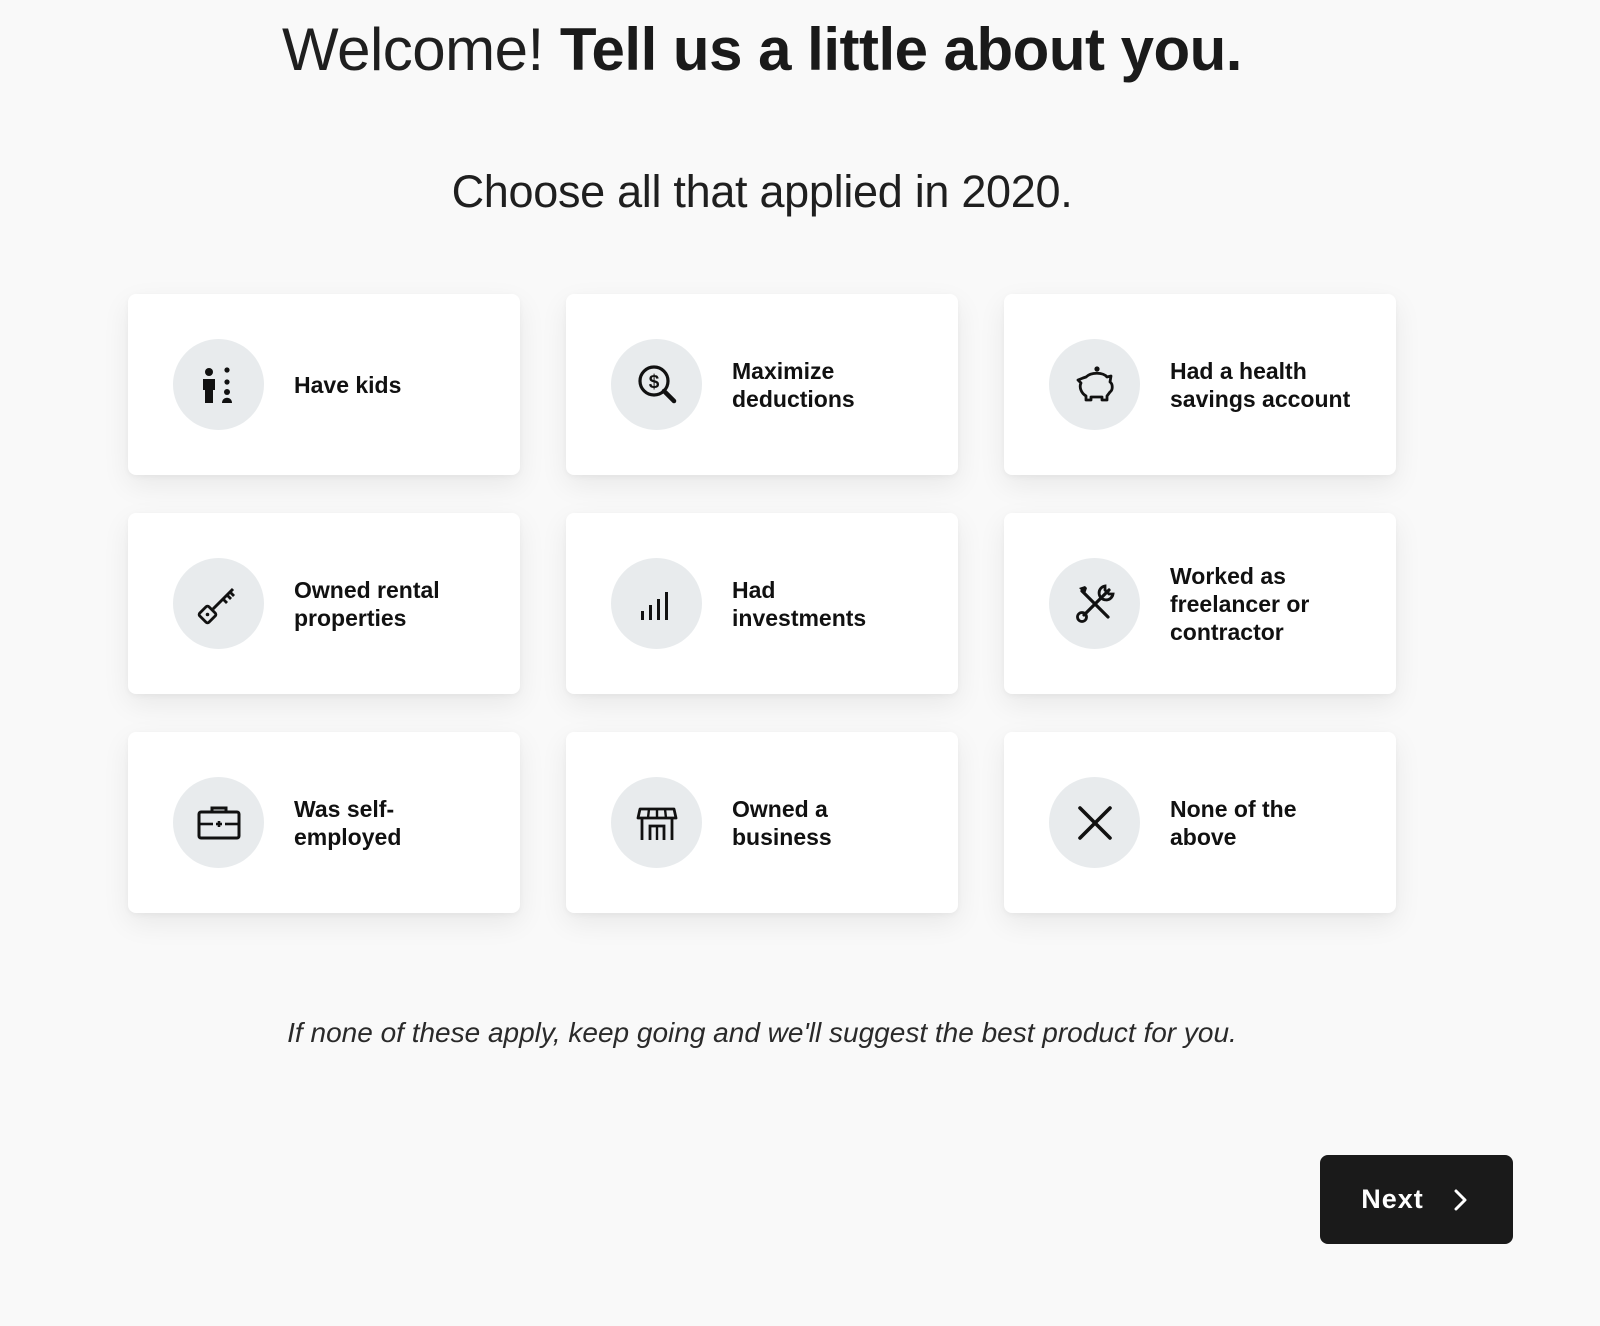 This screenshot has height=1326, width=1600. Describe the element at coordinates (1260, 384) in the screenshot. I see `option-label: Had a health savings account` at that location.